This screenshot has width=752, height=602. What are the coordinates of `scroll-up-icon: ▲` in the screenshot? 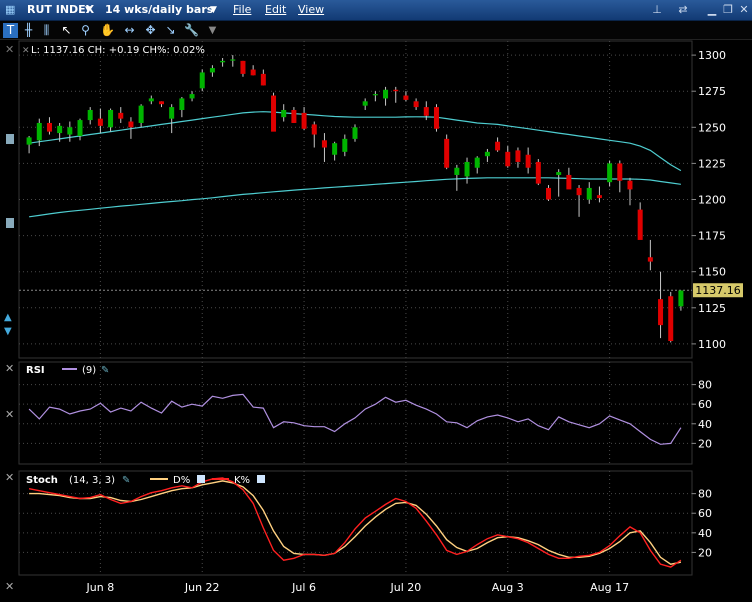 It's located at (8, 317).